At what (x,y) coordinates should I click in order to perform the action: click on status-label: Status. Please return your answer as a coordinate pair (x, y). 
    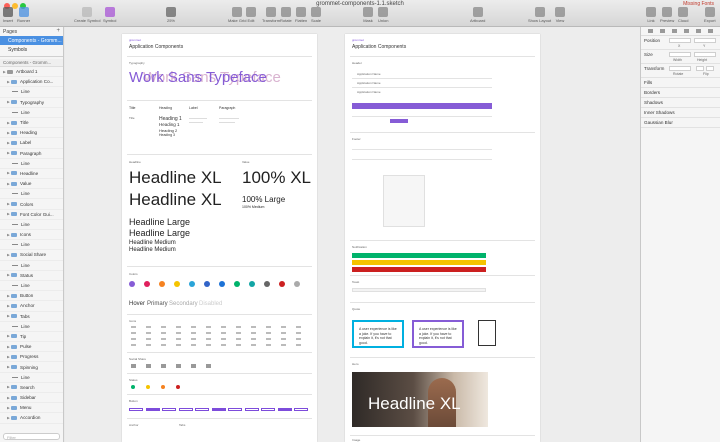
    Looking at the image, I should click on (133, 380).